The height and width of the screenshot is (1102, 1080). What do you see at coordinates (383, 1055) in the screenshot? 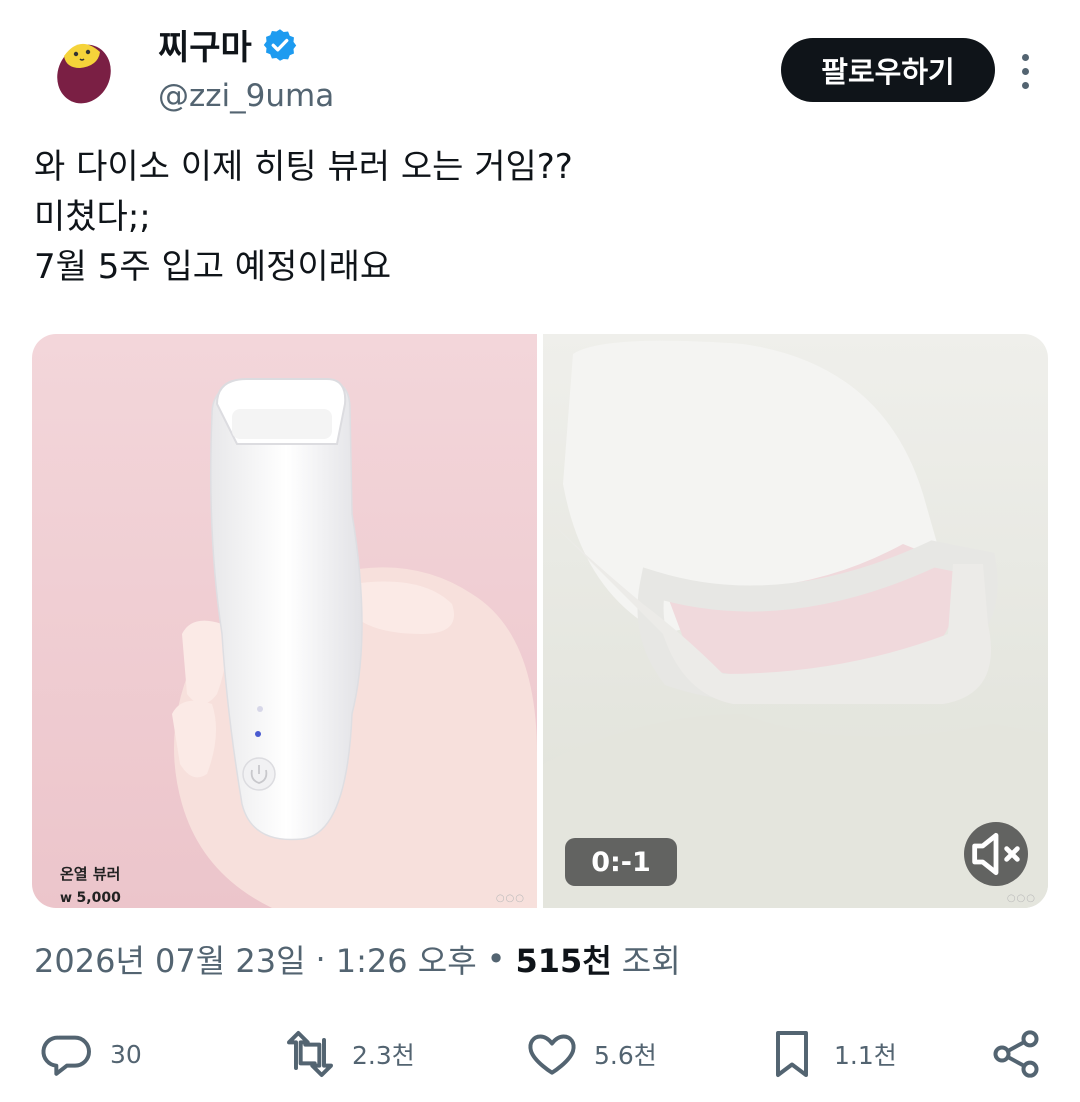
I see `retweet-count: 2.3천` at bounding box center [383, 1055].